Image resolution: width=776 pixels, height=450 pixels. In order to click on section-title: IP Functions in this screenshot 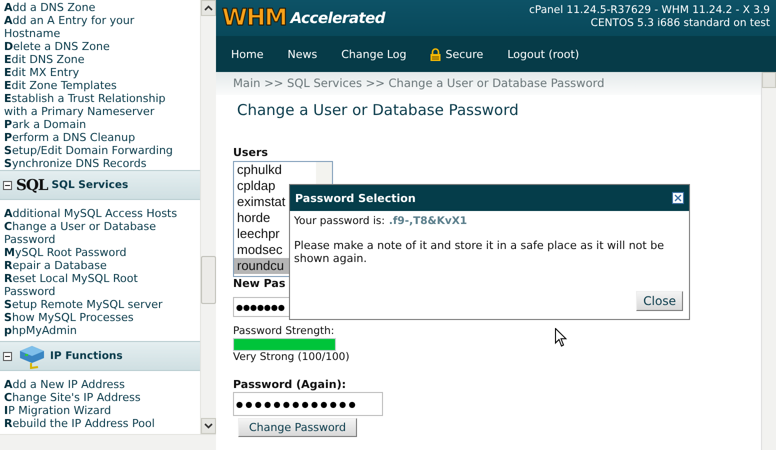, I will do `click(86, 356)`.